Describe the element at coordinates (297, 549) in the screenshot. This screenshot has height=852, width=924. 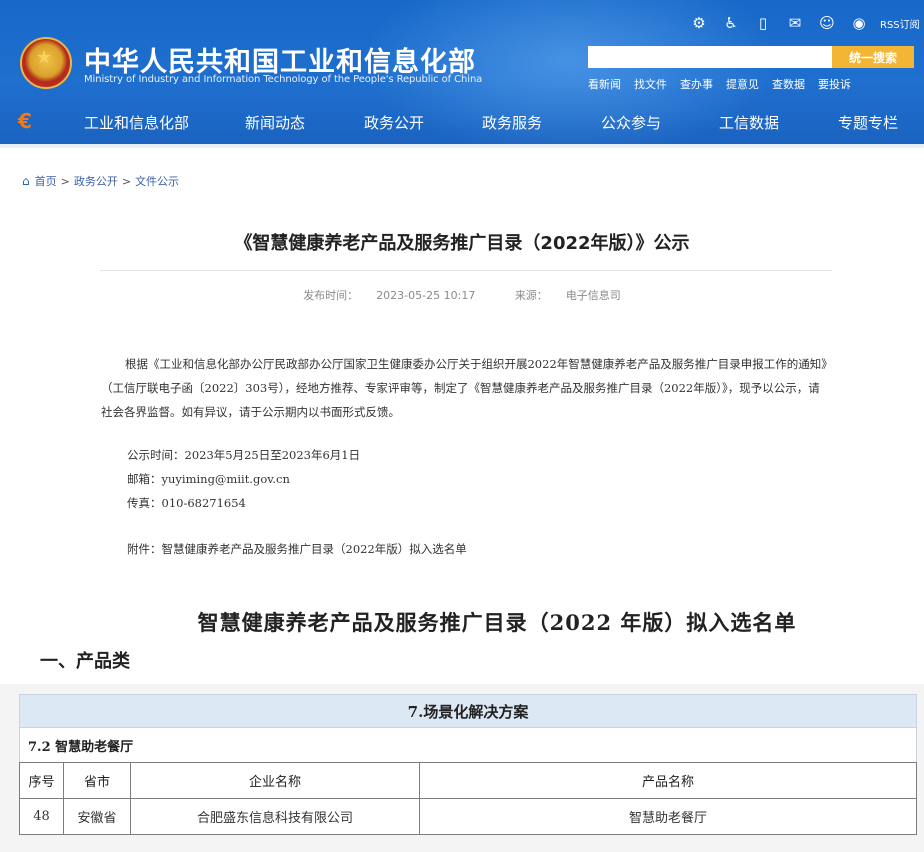
I see `attachment-link: 附件：智慧健康养老产品及服务推广目录（2022年版）拟入选名单` at that location.